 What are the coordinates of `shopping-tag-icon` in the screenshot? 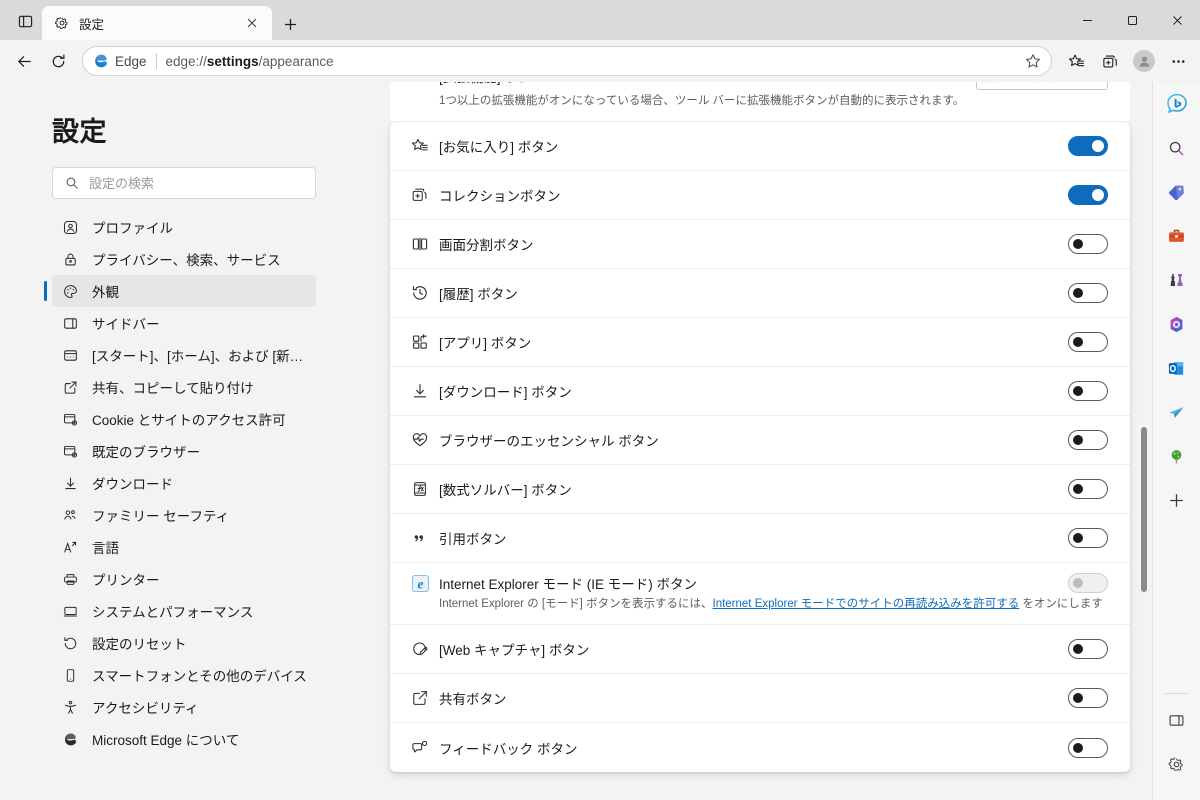 It's located at (1177, 192).